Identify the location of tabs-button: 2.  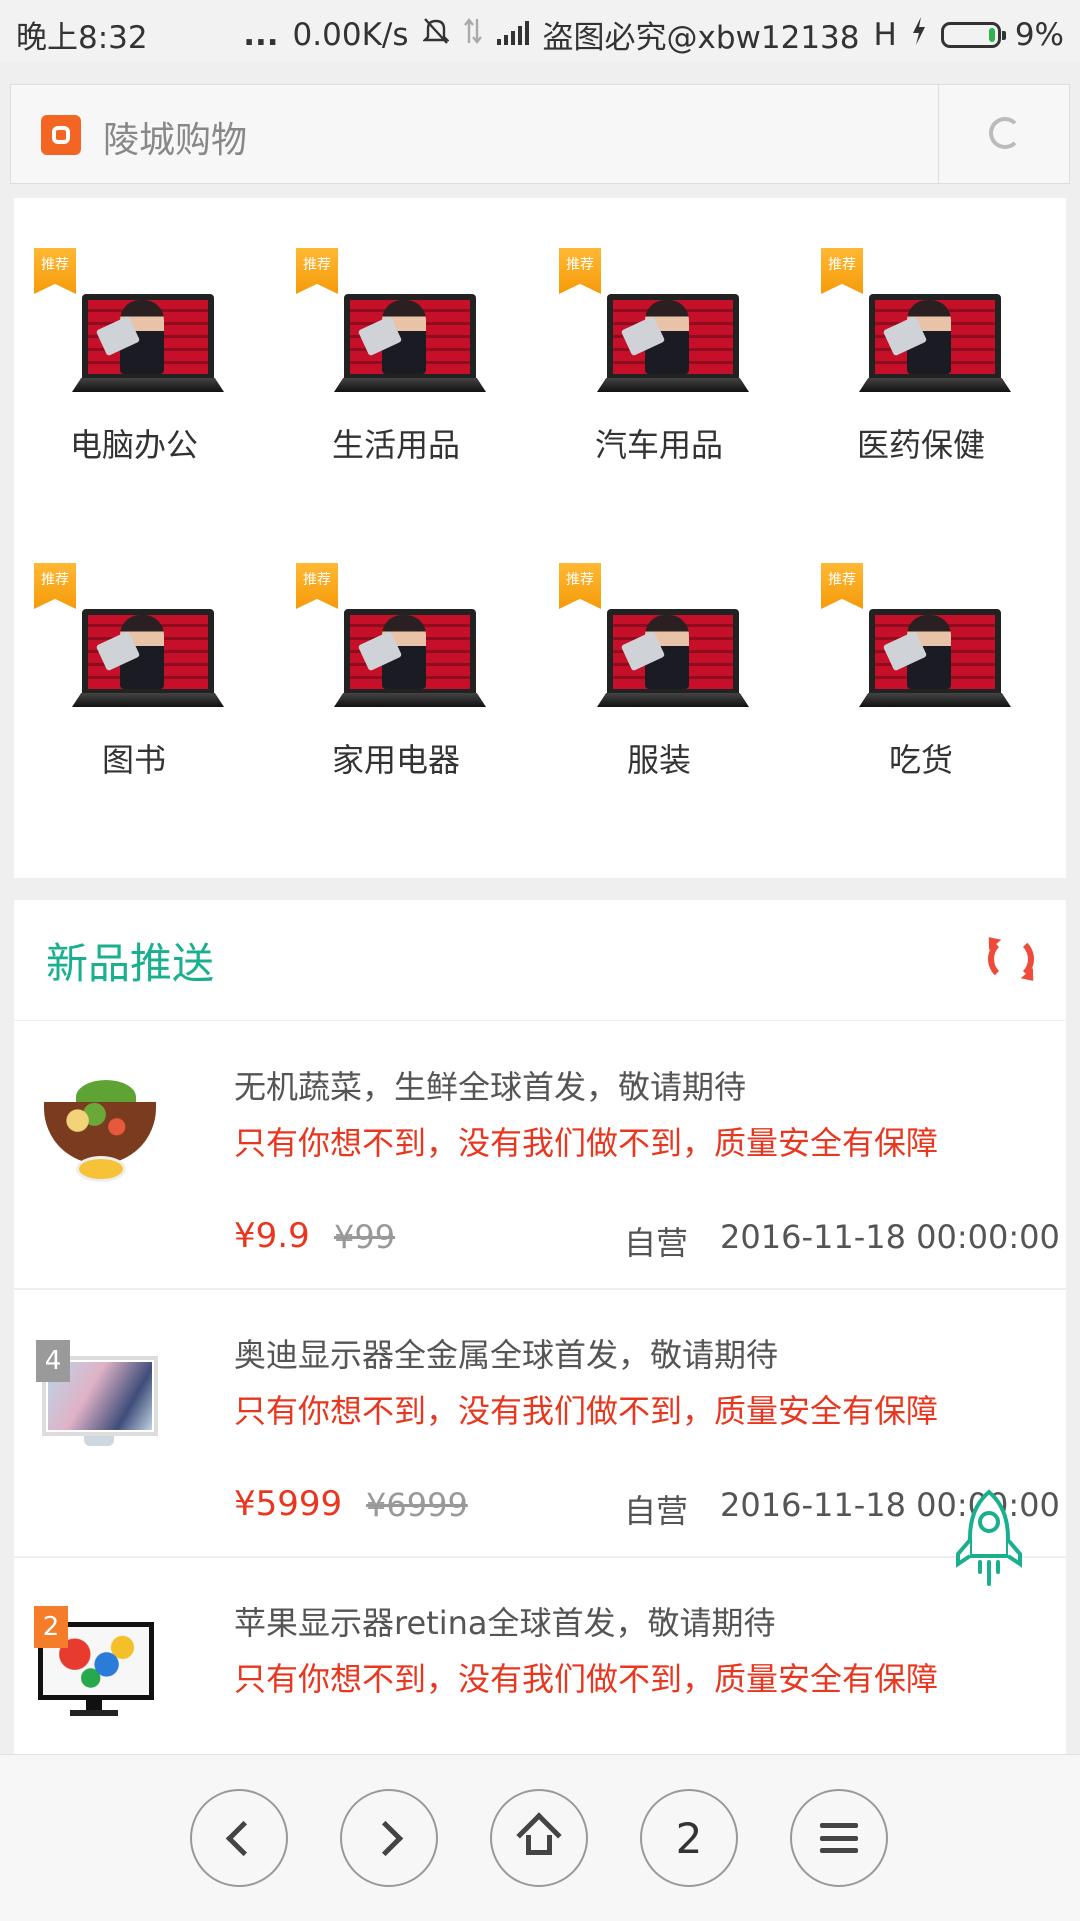
(689, 1838).